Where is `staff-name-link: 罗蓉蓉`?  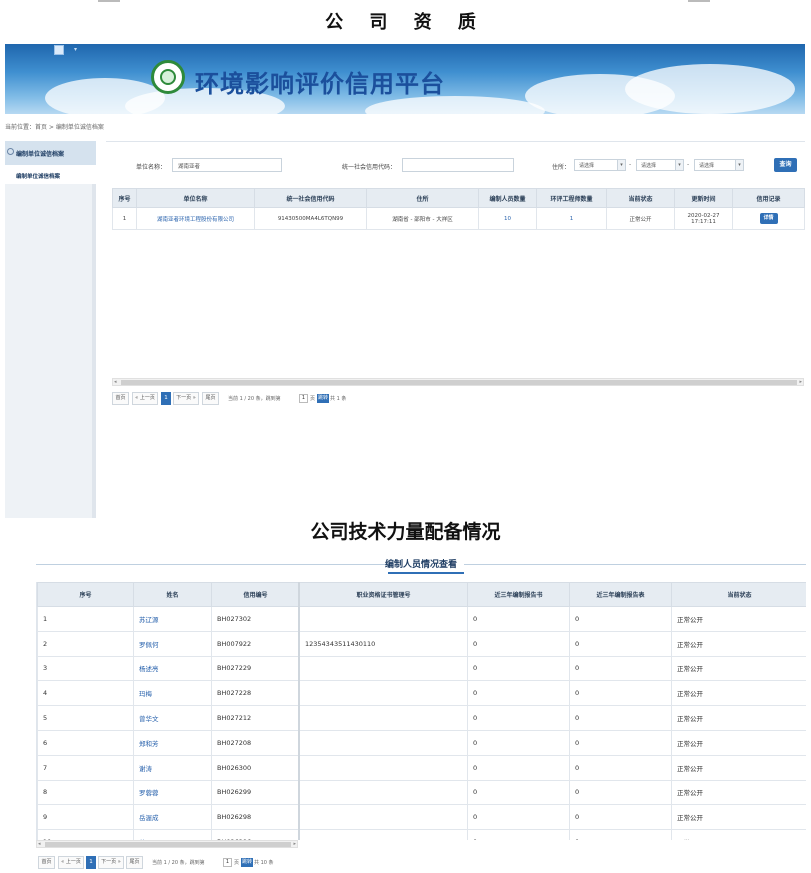
staff-name-link: 罗蓉蓉 is located at coordinates (149, 793).